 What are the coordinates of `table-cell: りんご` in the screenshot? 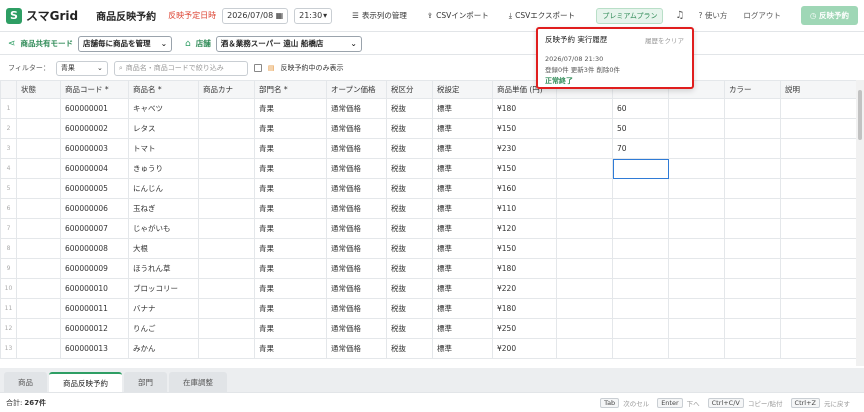 It's located at (163, 328).